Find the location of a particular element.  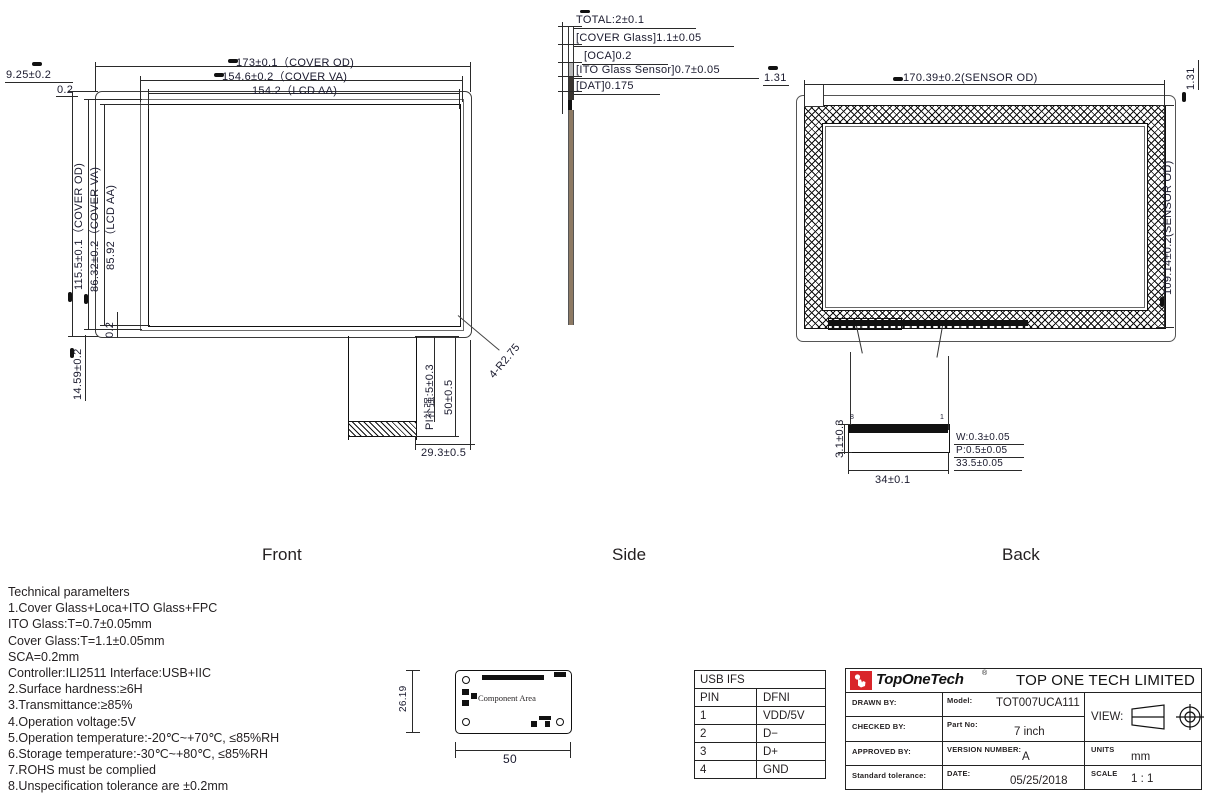

checked-by-label: CHECKED BY: is located at coordinates (879, 726).